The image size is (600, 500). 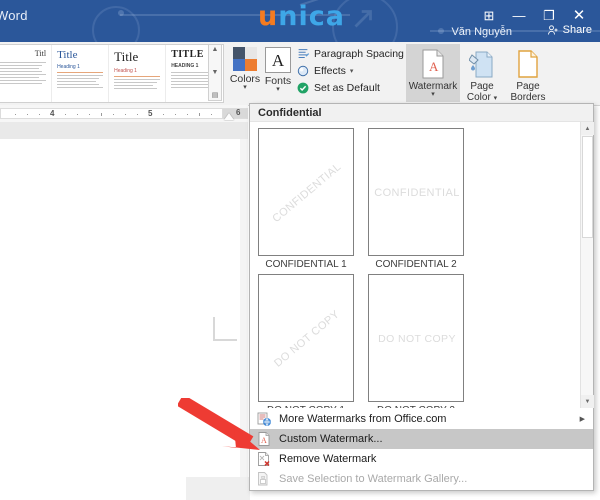 I want to click on ruler-tick-label: 4, so click(x=52, y=113).